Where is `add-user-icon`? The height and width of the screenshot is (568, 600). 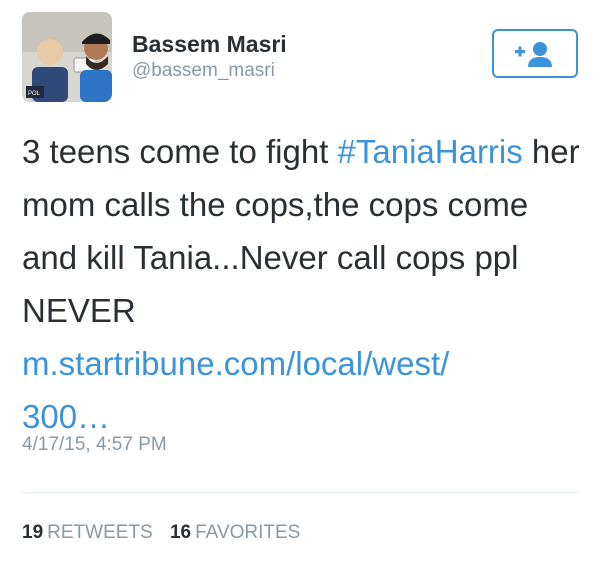
add-user-icon is located at coordinates (533, 54).